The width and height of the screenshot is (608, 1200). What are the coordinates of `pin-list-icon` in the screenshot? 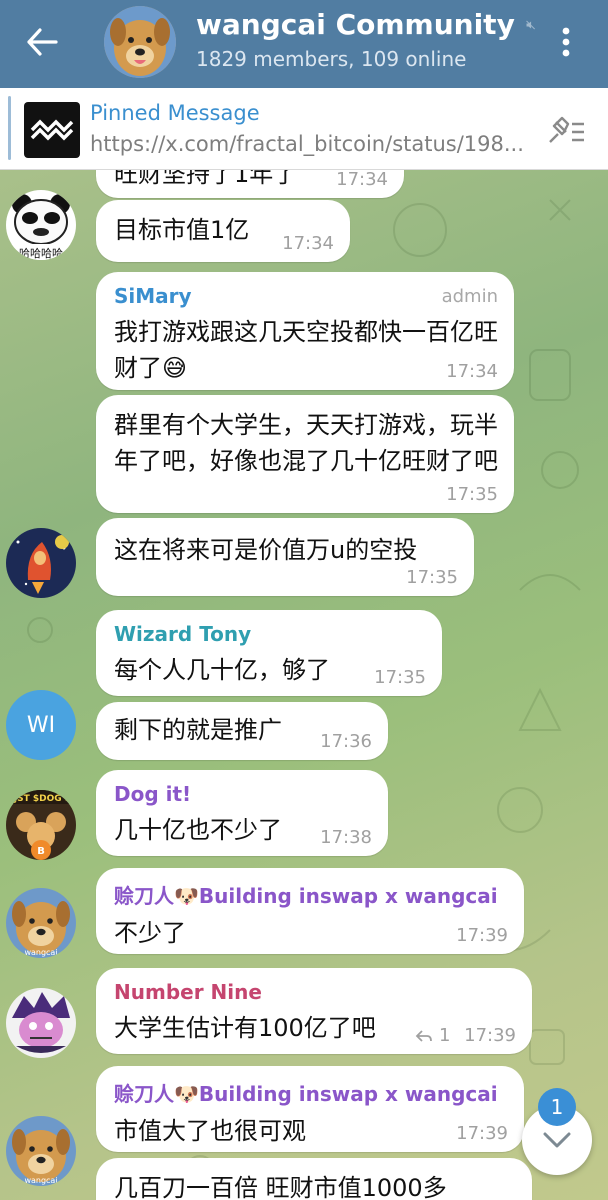 It's located at (566, 129).